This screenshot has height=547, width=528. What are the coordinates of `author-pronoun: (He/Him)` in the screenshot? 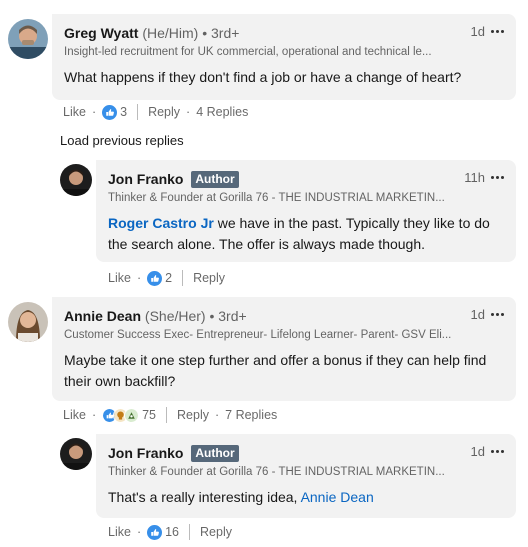 It's located at (170, 33).